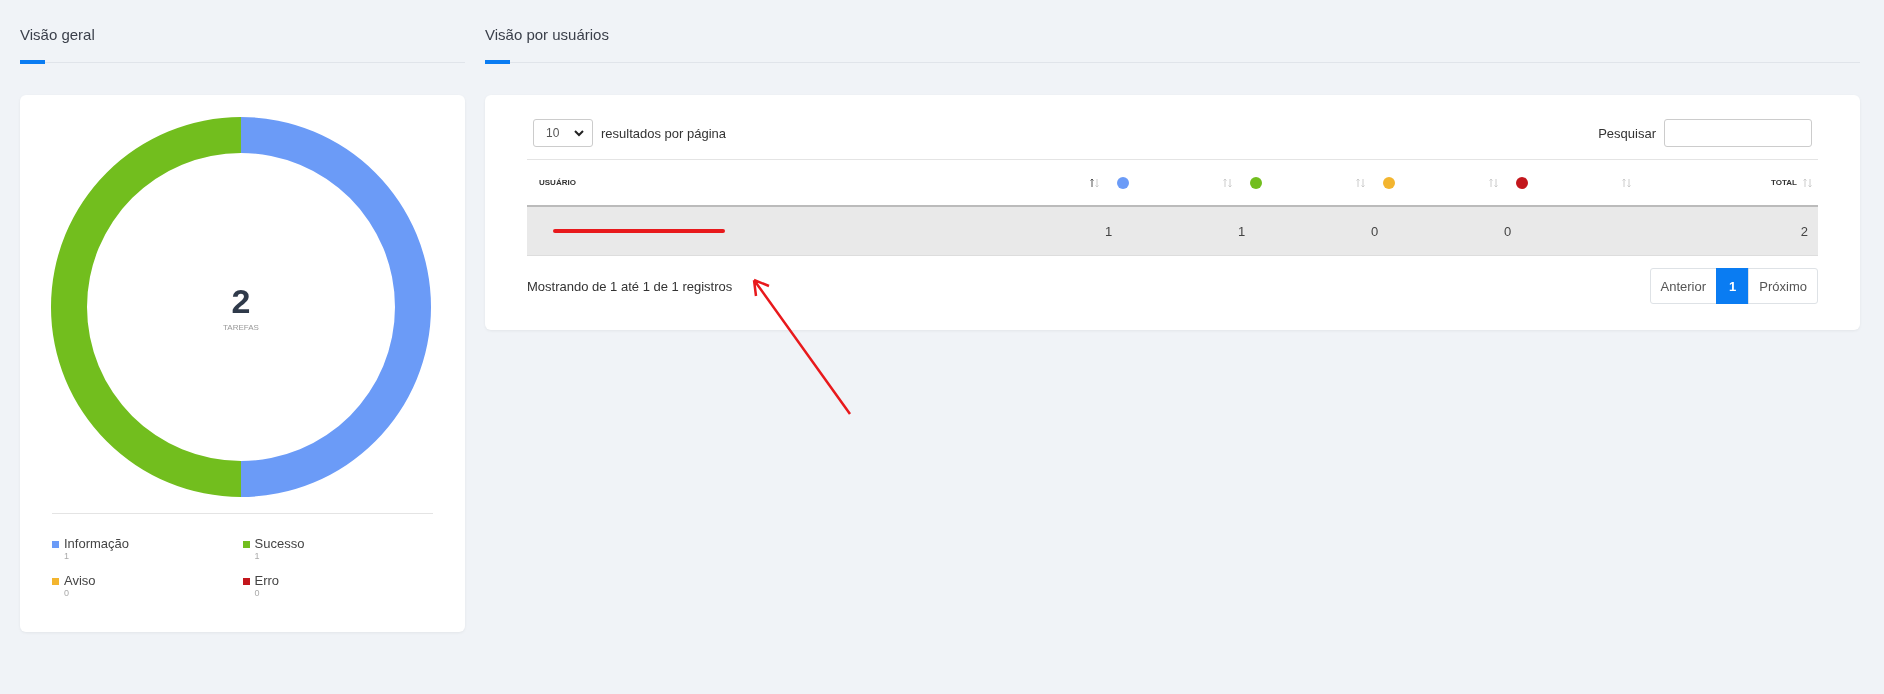 This screenshot has height=694, width=1884. I want to click on legend-label: Informação, so click(97, 543).